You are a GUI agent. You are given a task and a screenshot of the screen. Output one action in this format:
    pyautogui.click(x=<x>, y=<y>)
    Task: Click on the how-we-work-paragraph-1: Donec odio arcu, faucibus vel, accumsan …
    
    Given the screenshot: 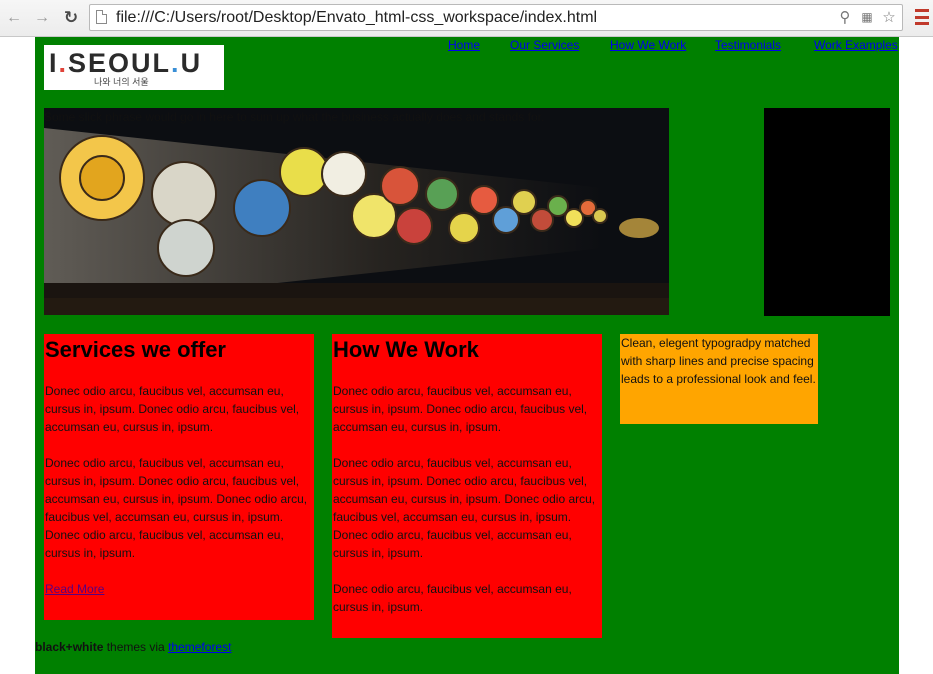 What is the action you would take?
    pyautogui.click(x=460, y=409)
    